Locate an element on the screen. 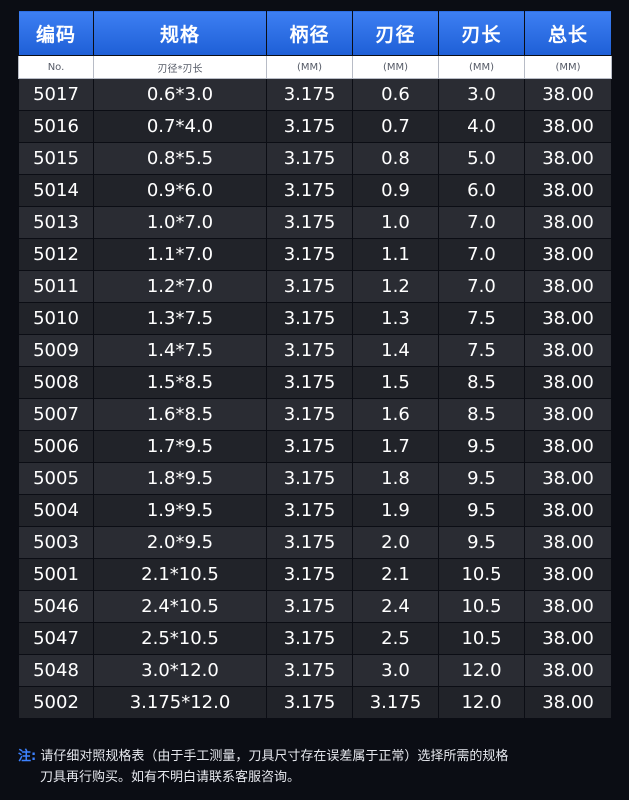 The image size is (629, 800). cell-blade-diameter: 3.0 is located at coordinates (395, 670).